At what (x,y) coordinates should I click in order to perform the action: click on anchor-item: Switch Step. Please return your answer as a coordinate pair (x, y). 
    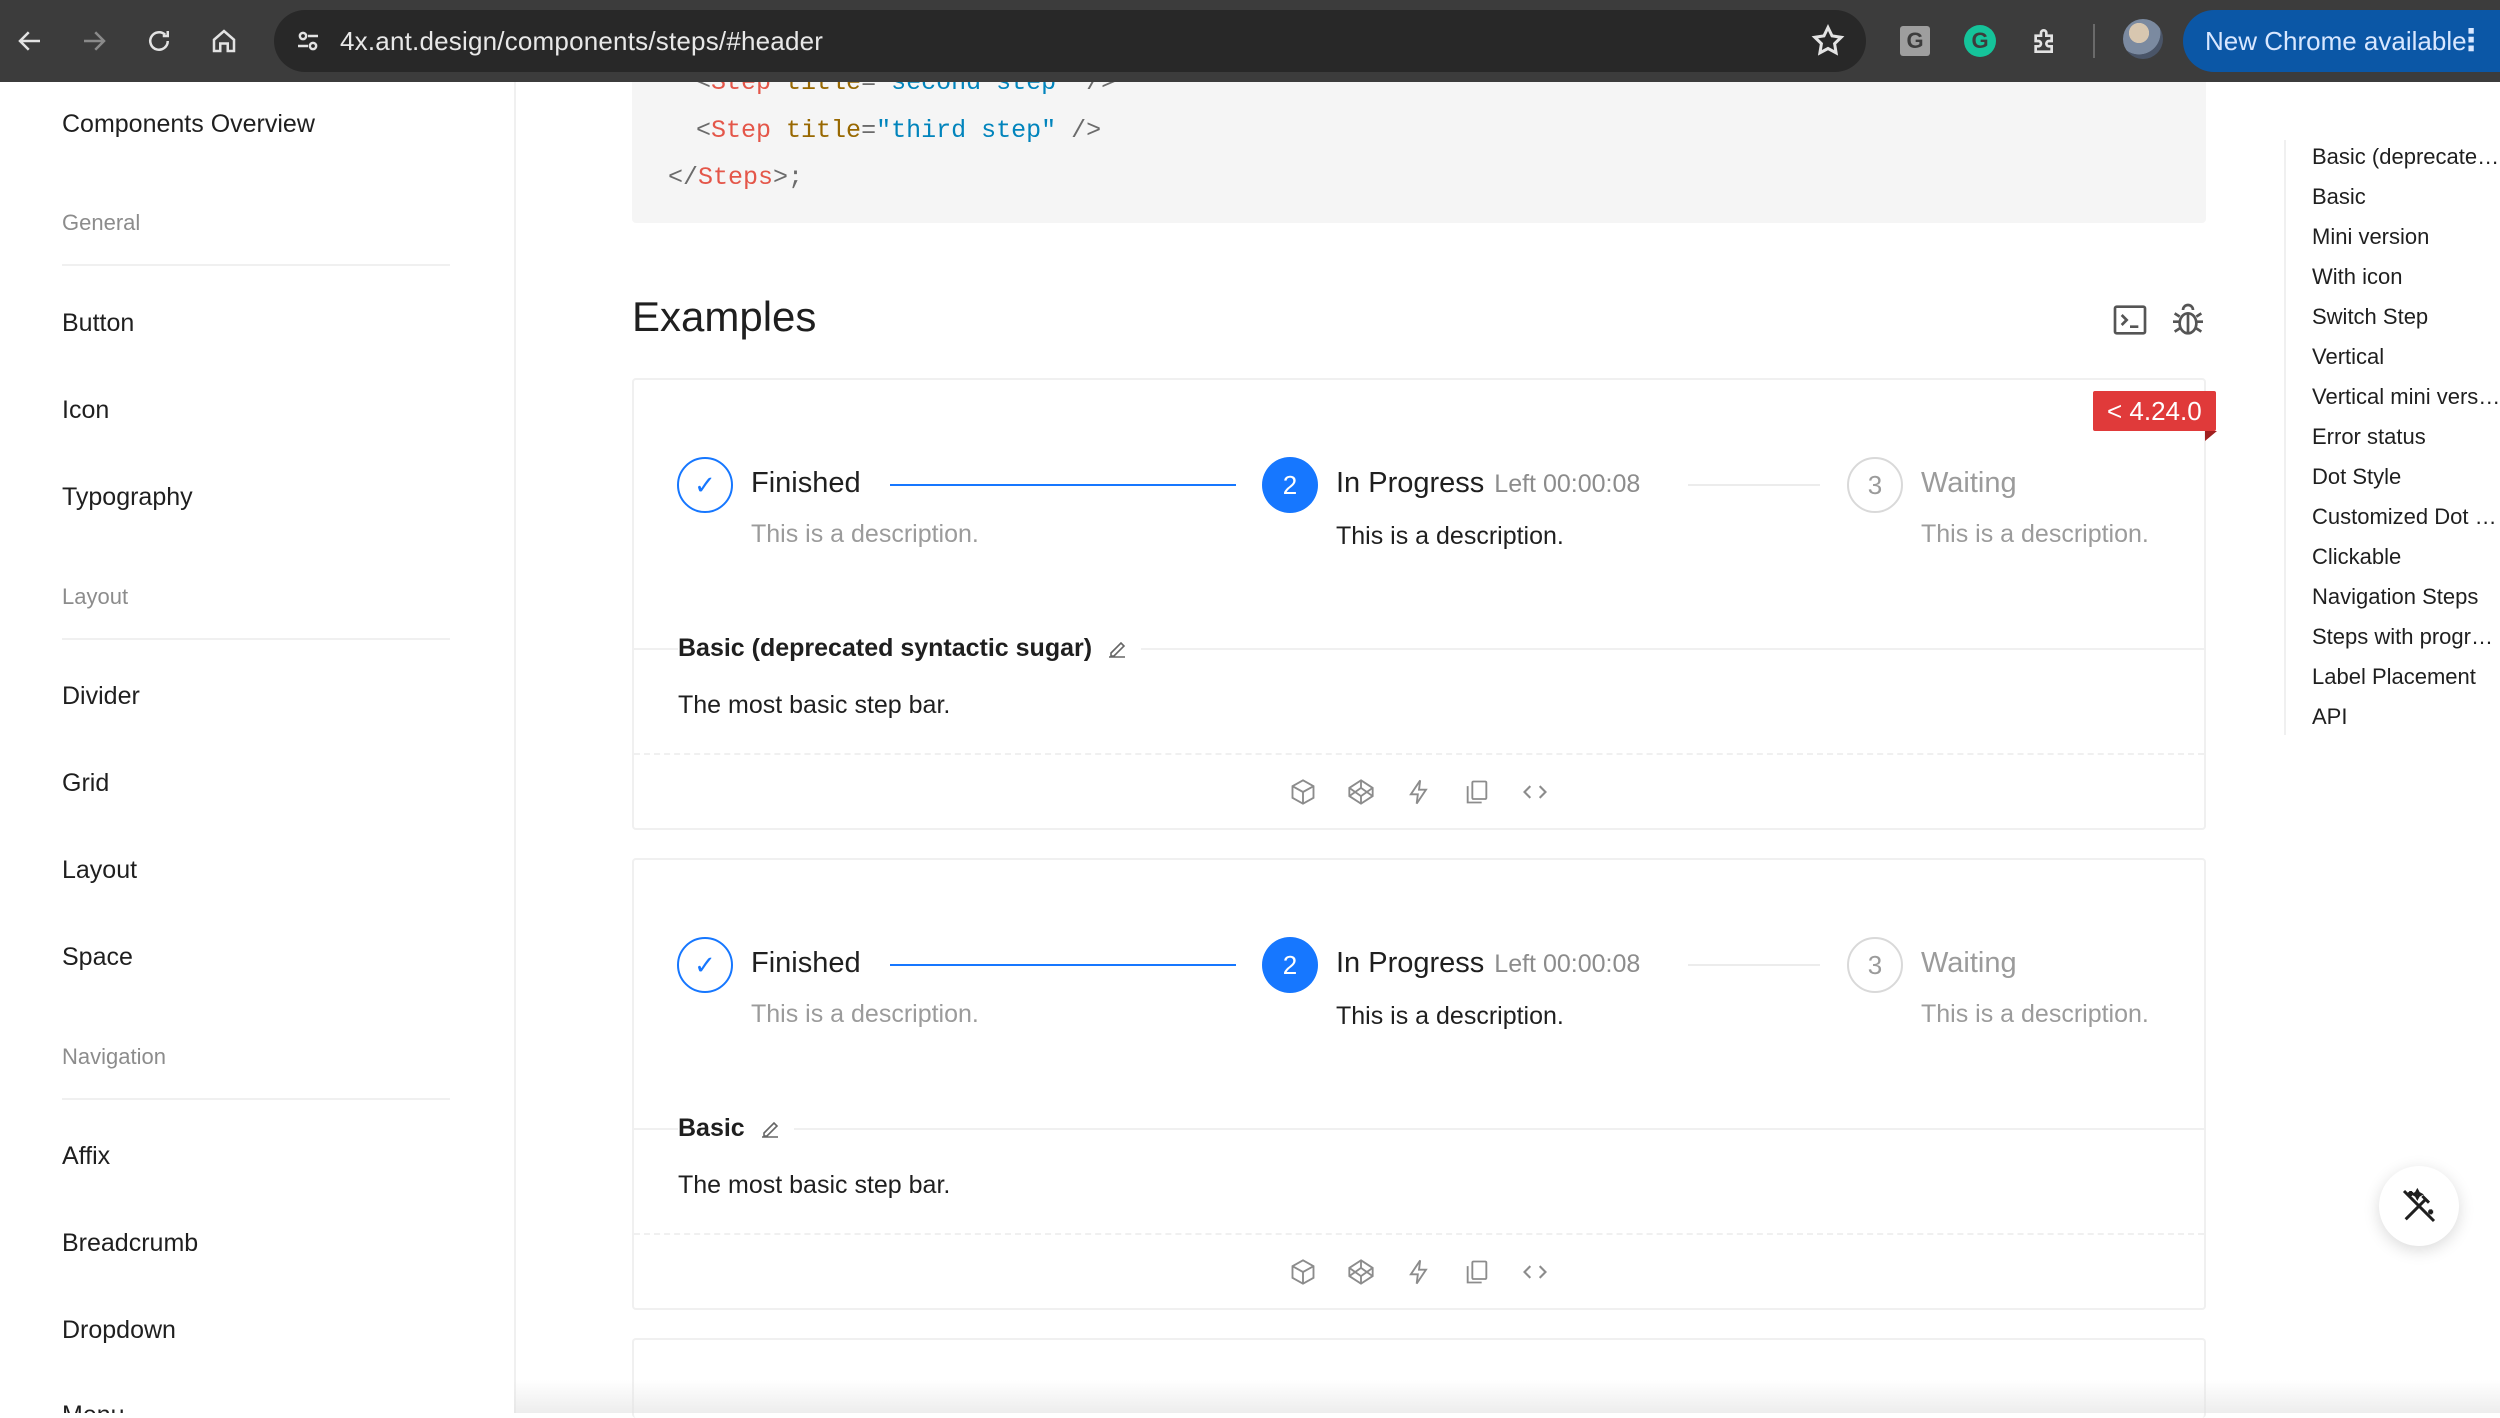
    Looking at the image, I should click on (2406, 317).